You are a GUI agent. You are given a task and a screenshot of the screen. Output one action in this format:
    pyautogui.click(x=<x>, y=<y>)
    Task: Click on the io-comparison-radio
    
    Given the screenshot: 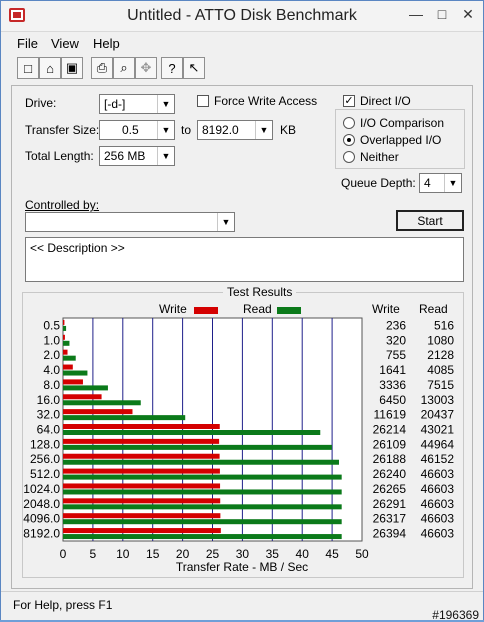 What is the action you would take?
    pyautogui.click(x=349, y=123)
    